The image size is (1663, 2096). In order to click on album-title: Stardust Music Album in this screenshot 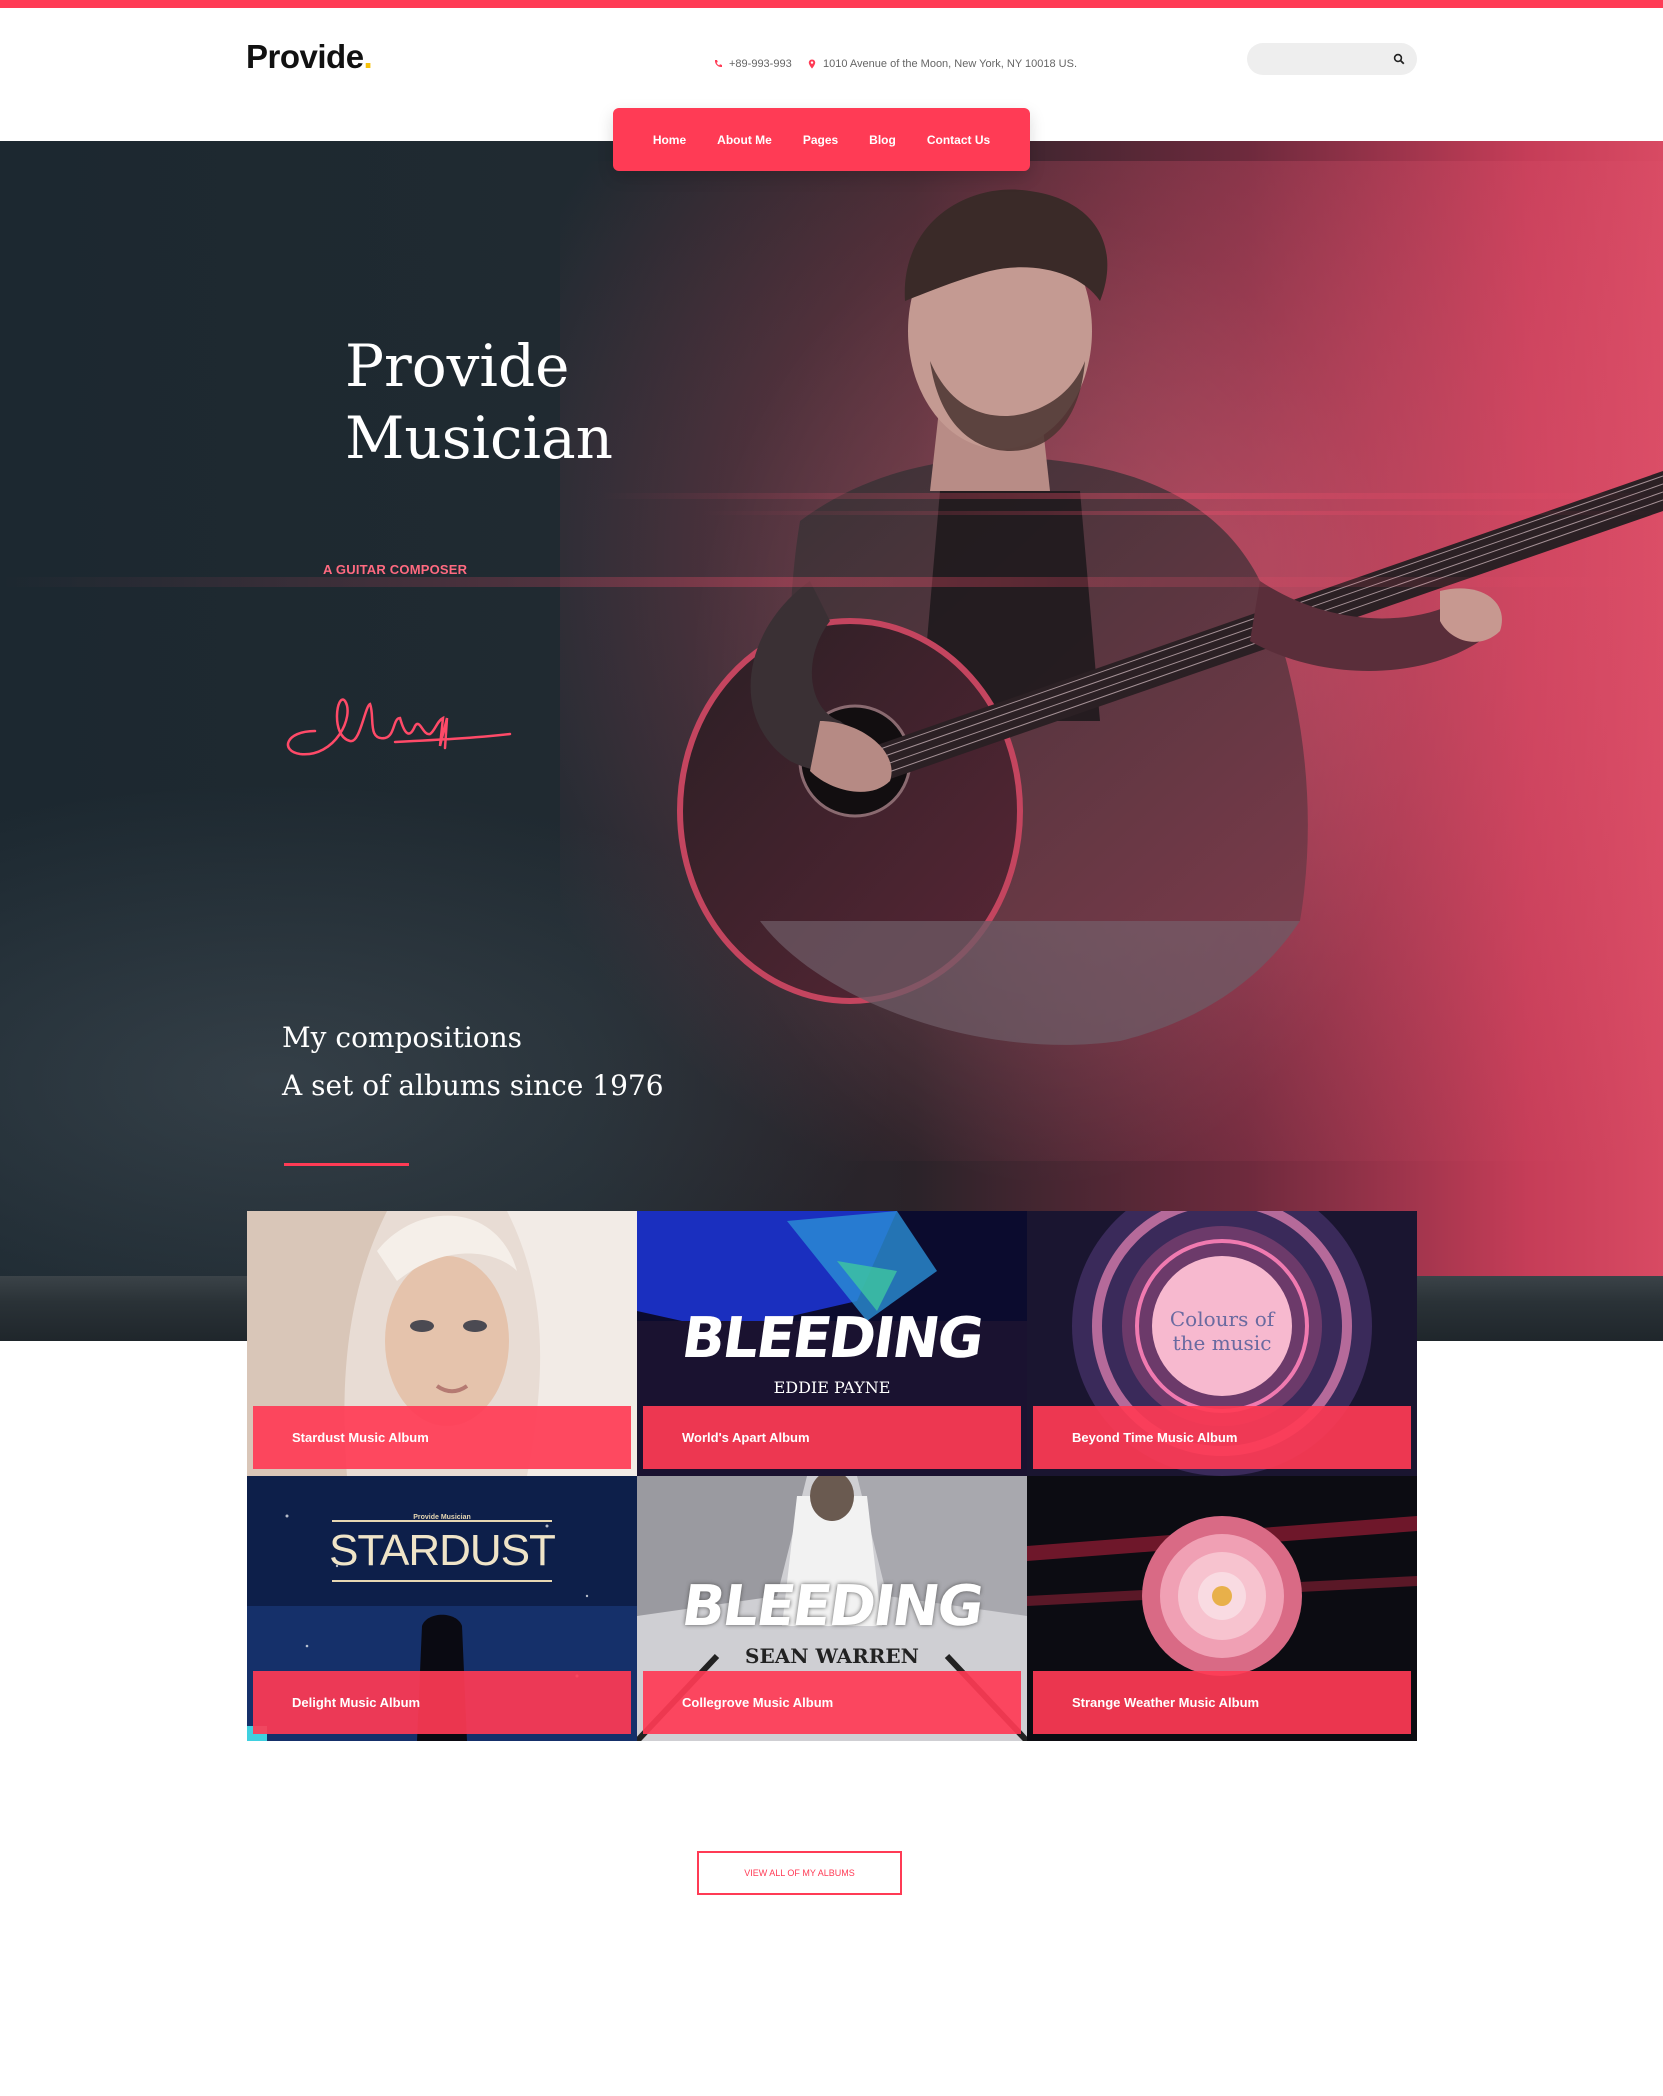, I will do `click(442, 1437)`.